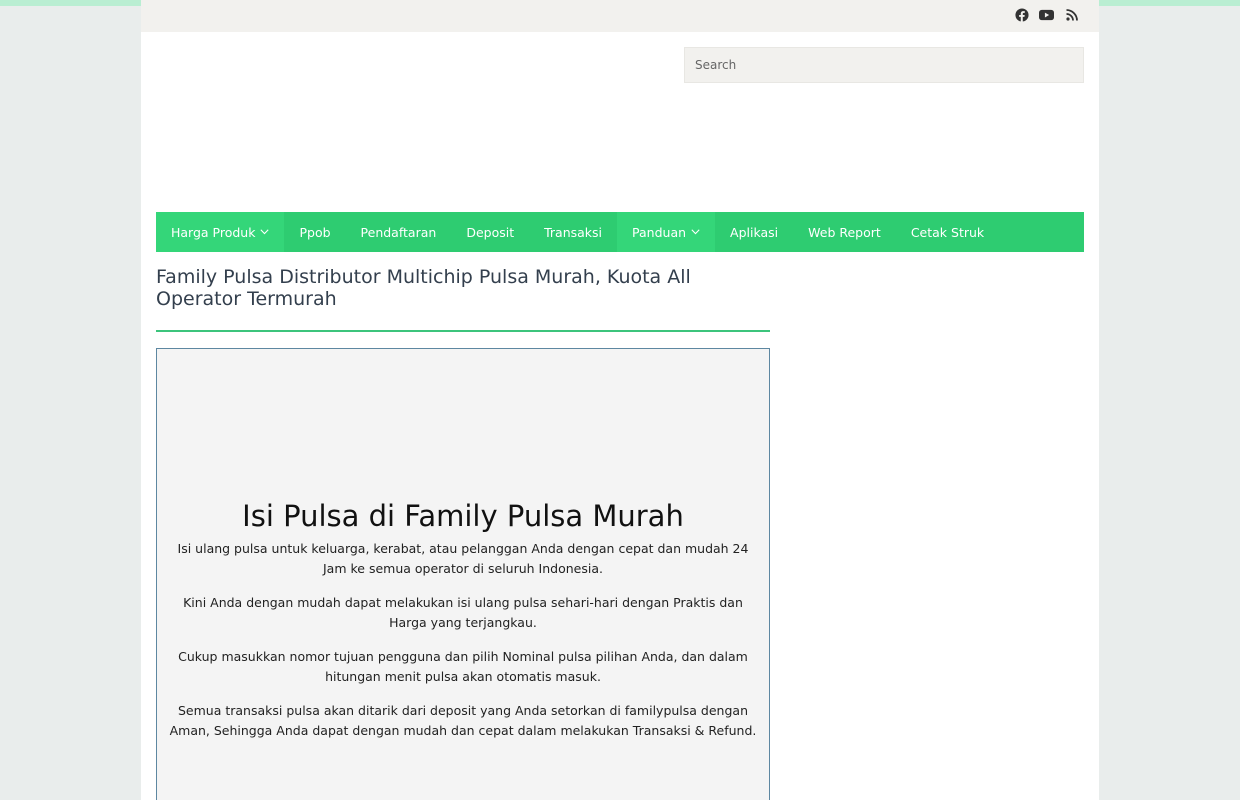 The height and width of the screenshot is (800, 1240). Describe the element at coordinates (659, 232) in the screenshot. I see `nav-item-label: Panduan` at that location.